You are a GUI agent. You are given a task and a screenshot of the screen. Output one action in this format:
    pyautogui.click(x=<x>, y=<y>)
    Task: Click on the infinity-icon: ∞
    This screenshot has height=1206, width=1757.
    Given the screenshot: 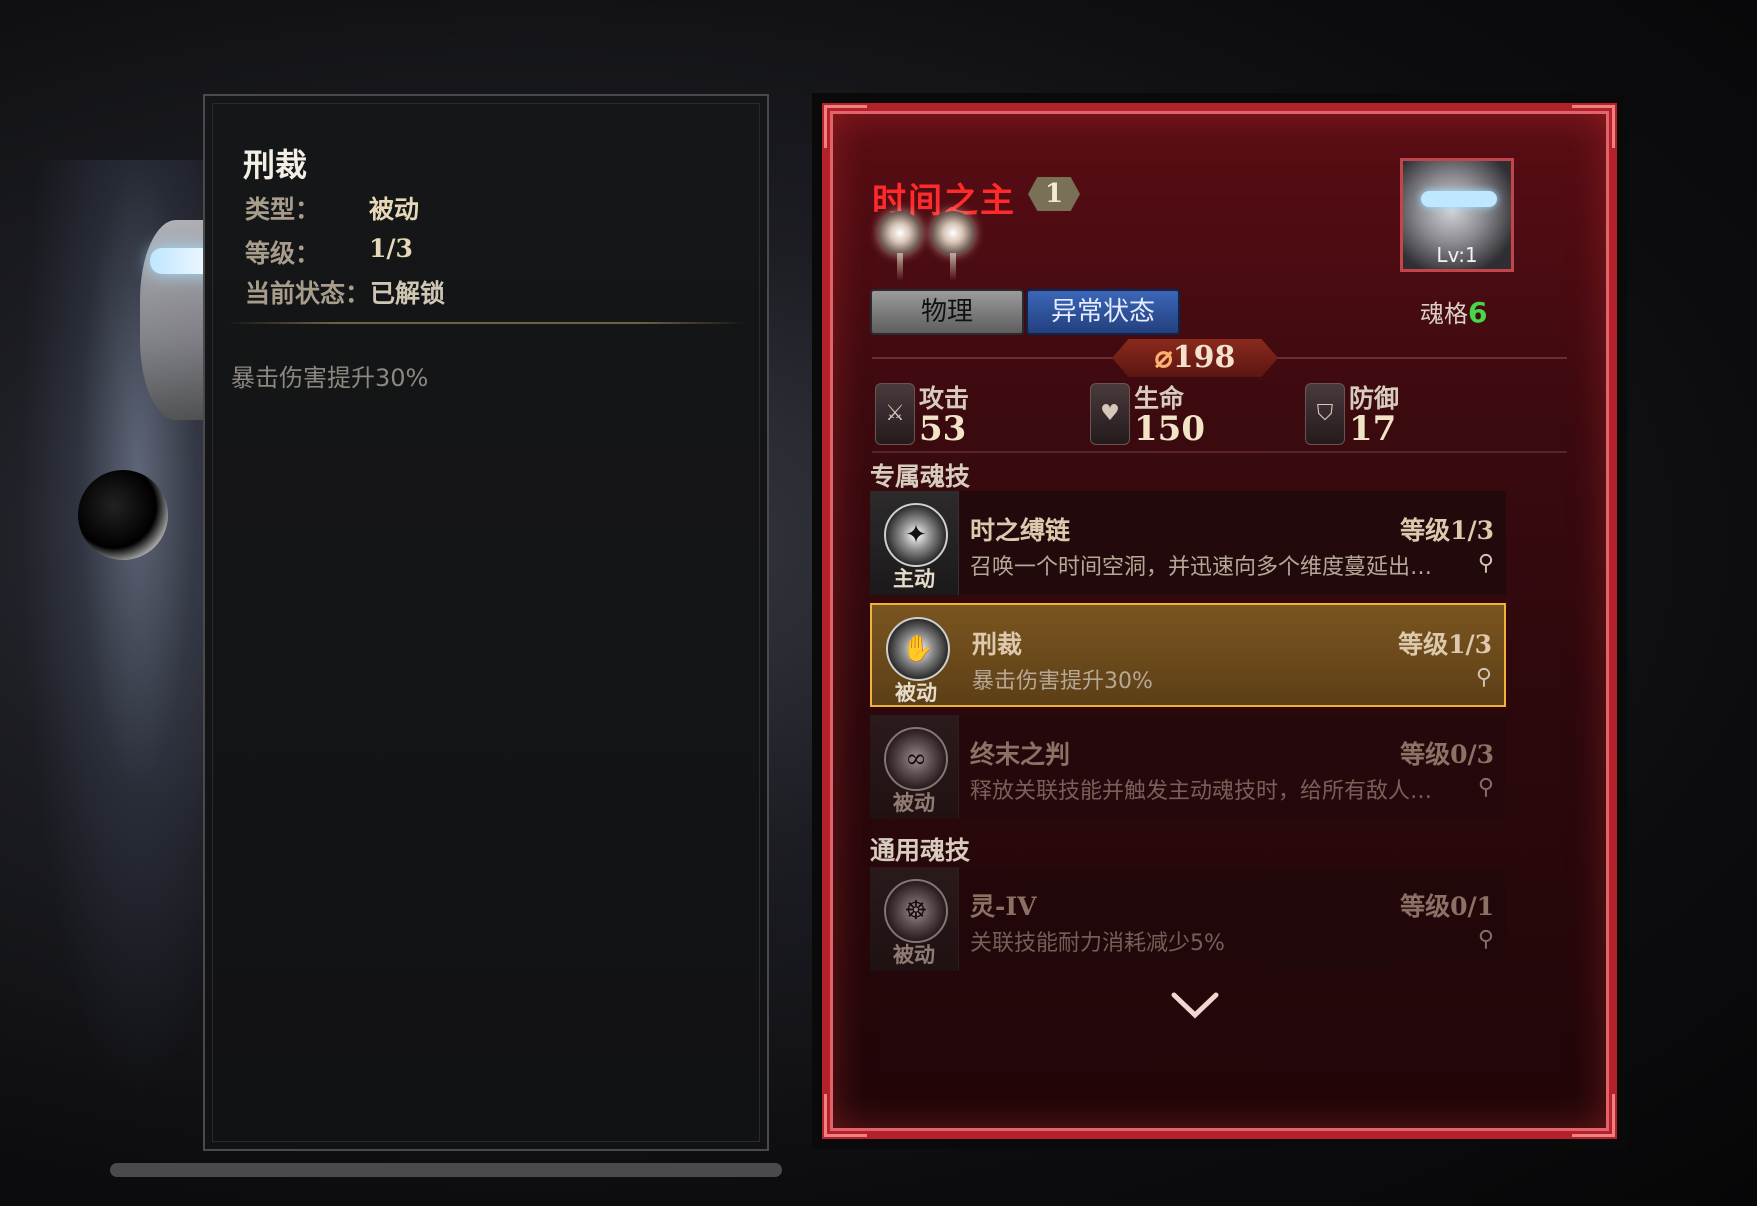 What is the action you would take?
    pyautogui.click(x=916, y=759)
    